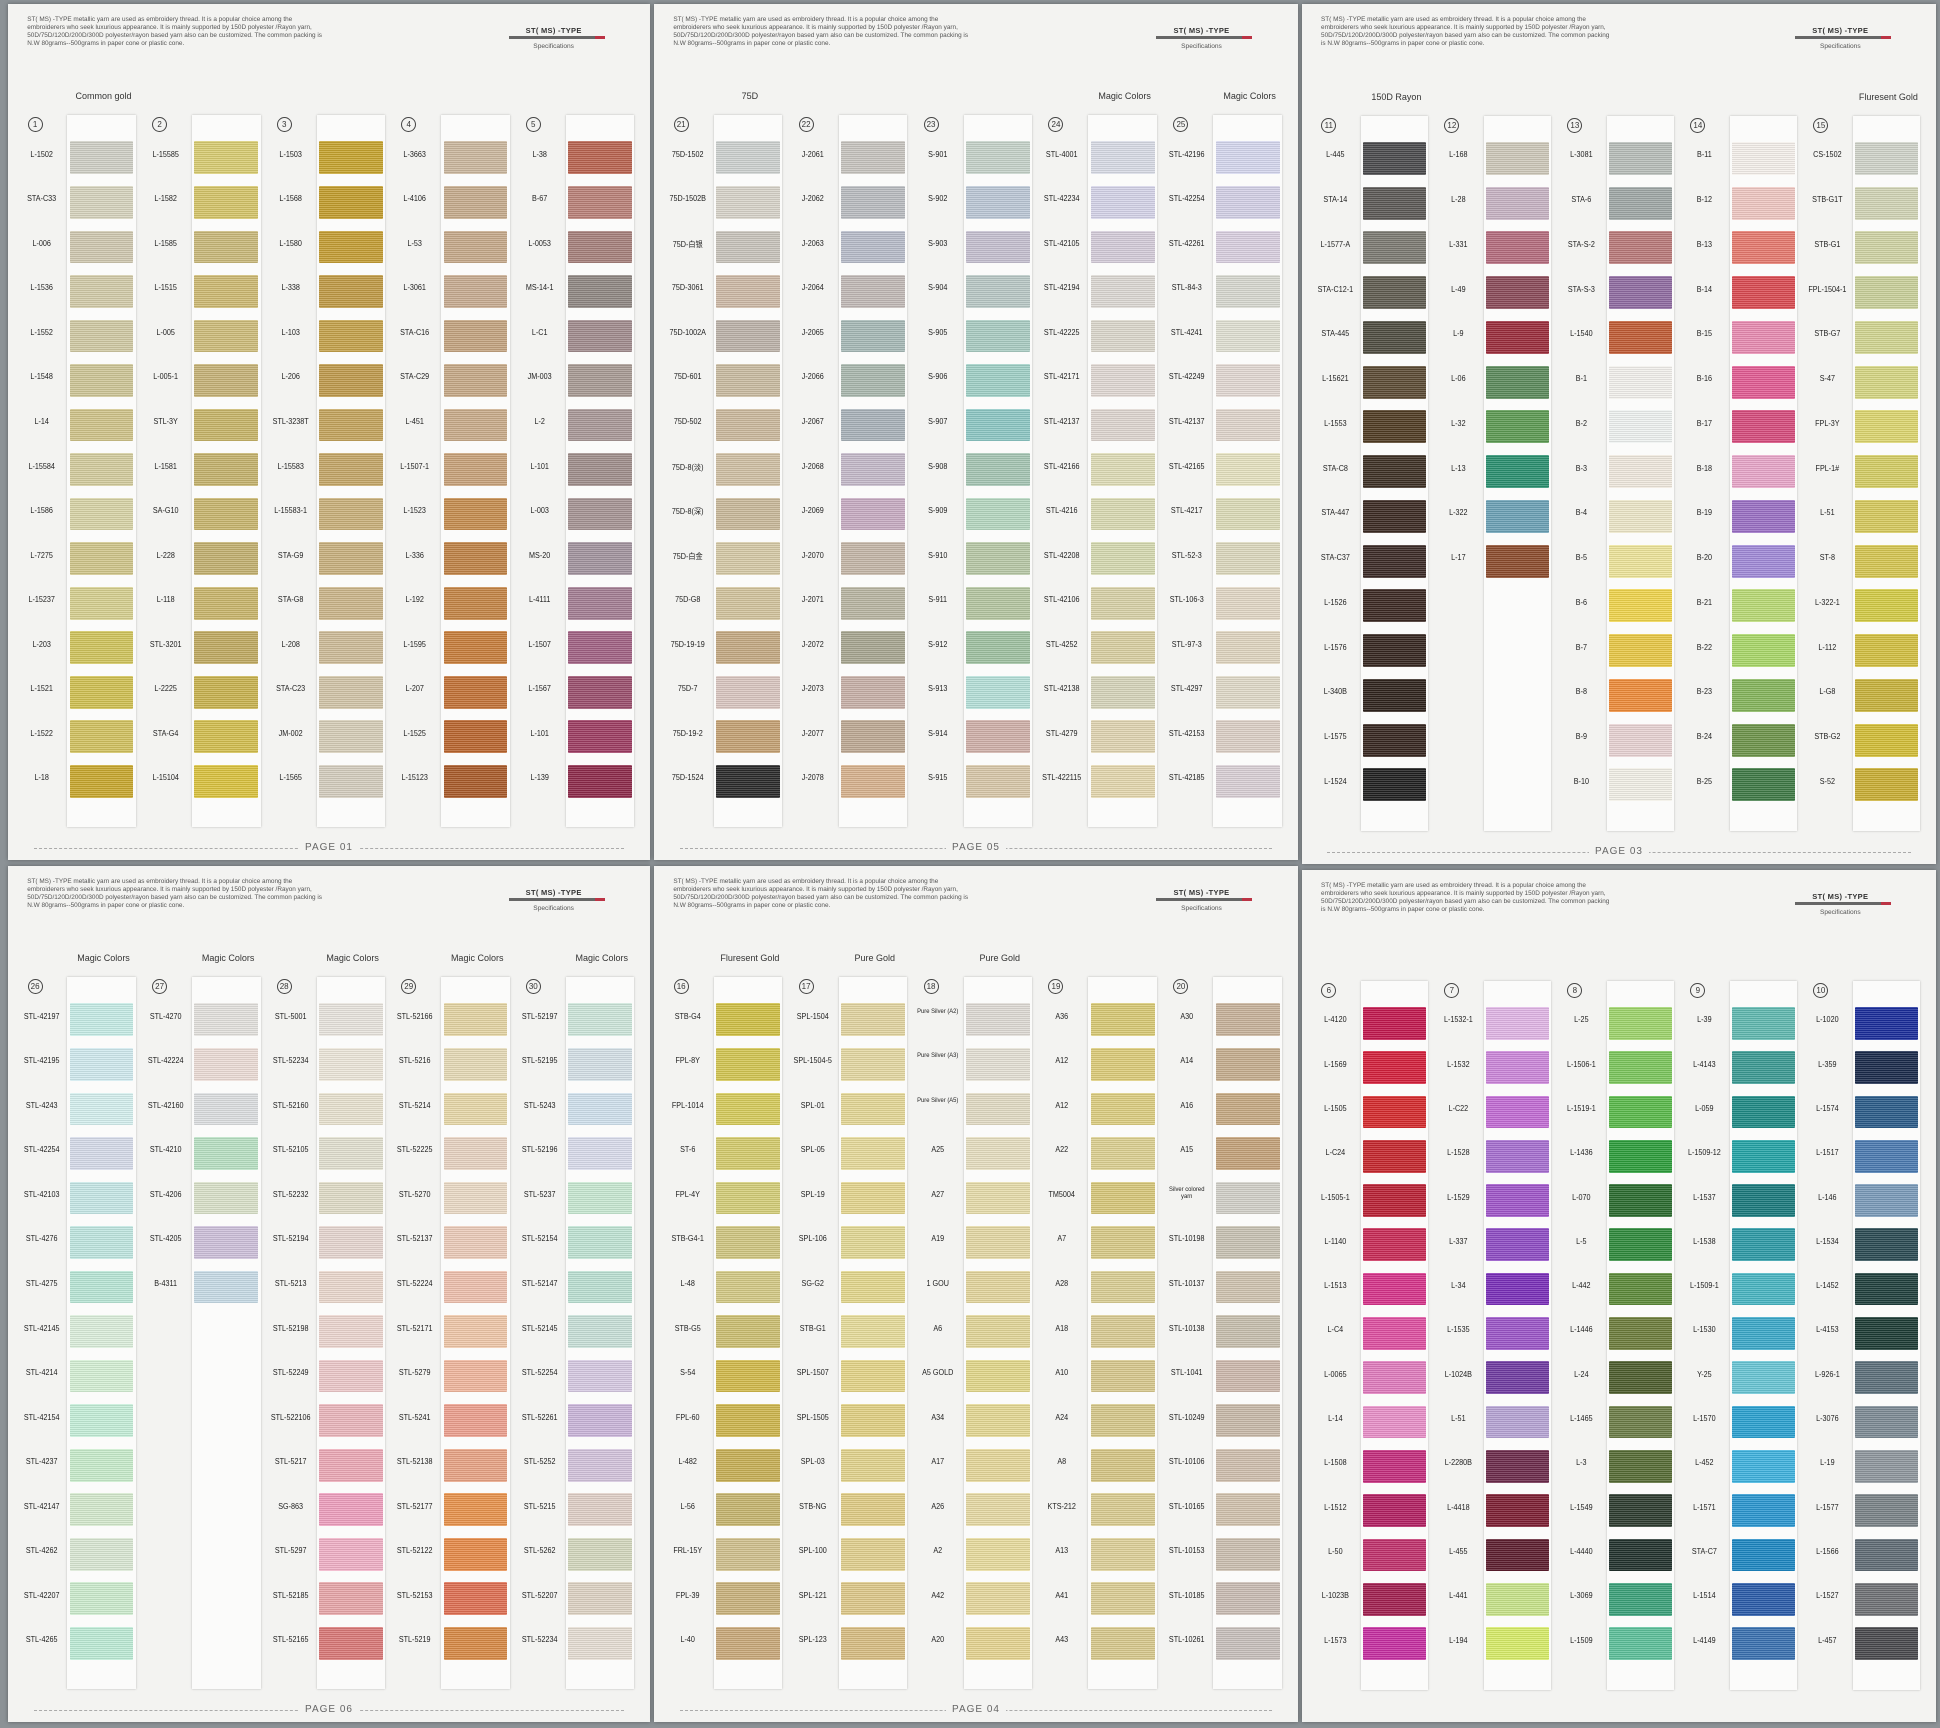 Image resolution: width=1940 pixels, height=1728 pixels. I want to click on color-row: A36, so click(1100, 1020).